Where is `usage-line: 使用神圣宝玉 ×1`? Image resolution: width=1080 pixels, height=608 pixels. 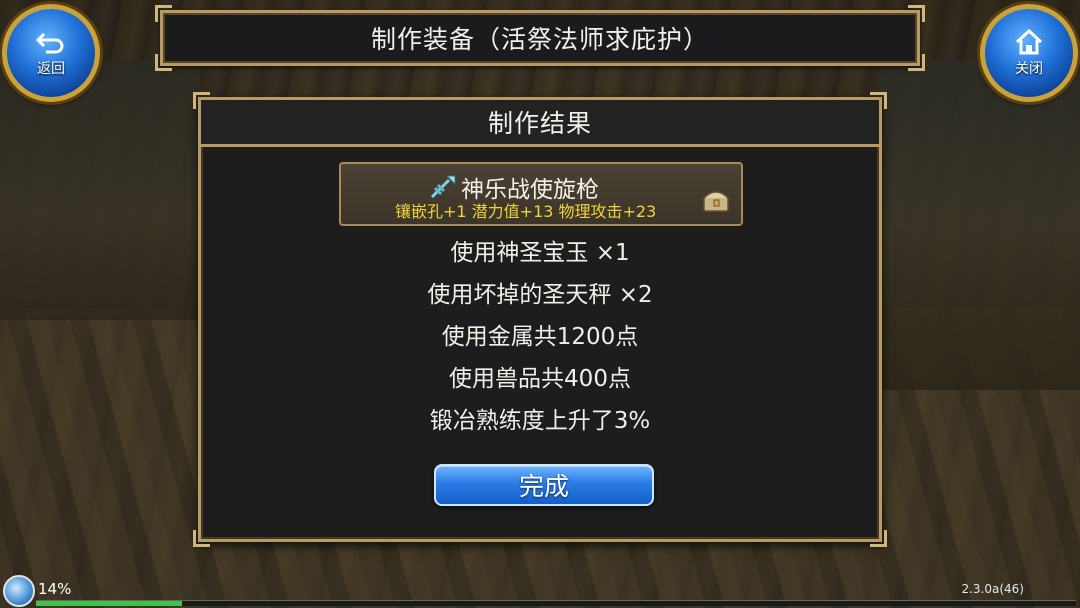 usage-line: 使用神圣宝玉 ×1 is located at coordinates (540, 253).